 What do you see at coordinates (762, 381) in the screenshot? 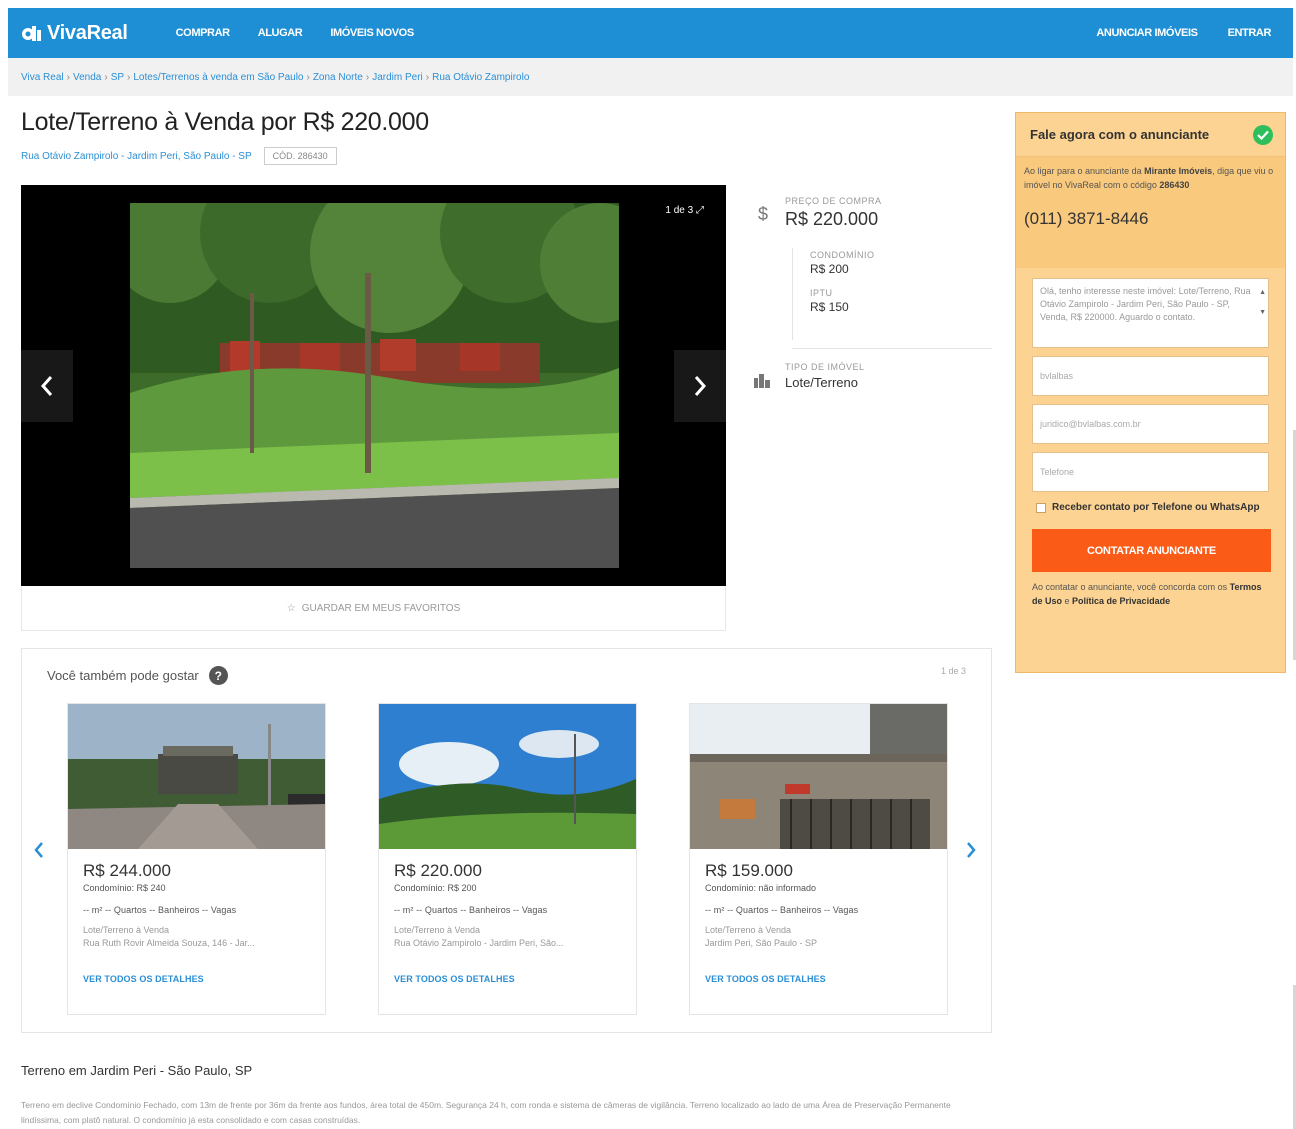
I see `building-icon` at bounding box center [762, 381].